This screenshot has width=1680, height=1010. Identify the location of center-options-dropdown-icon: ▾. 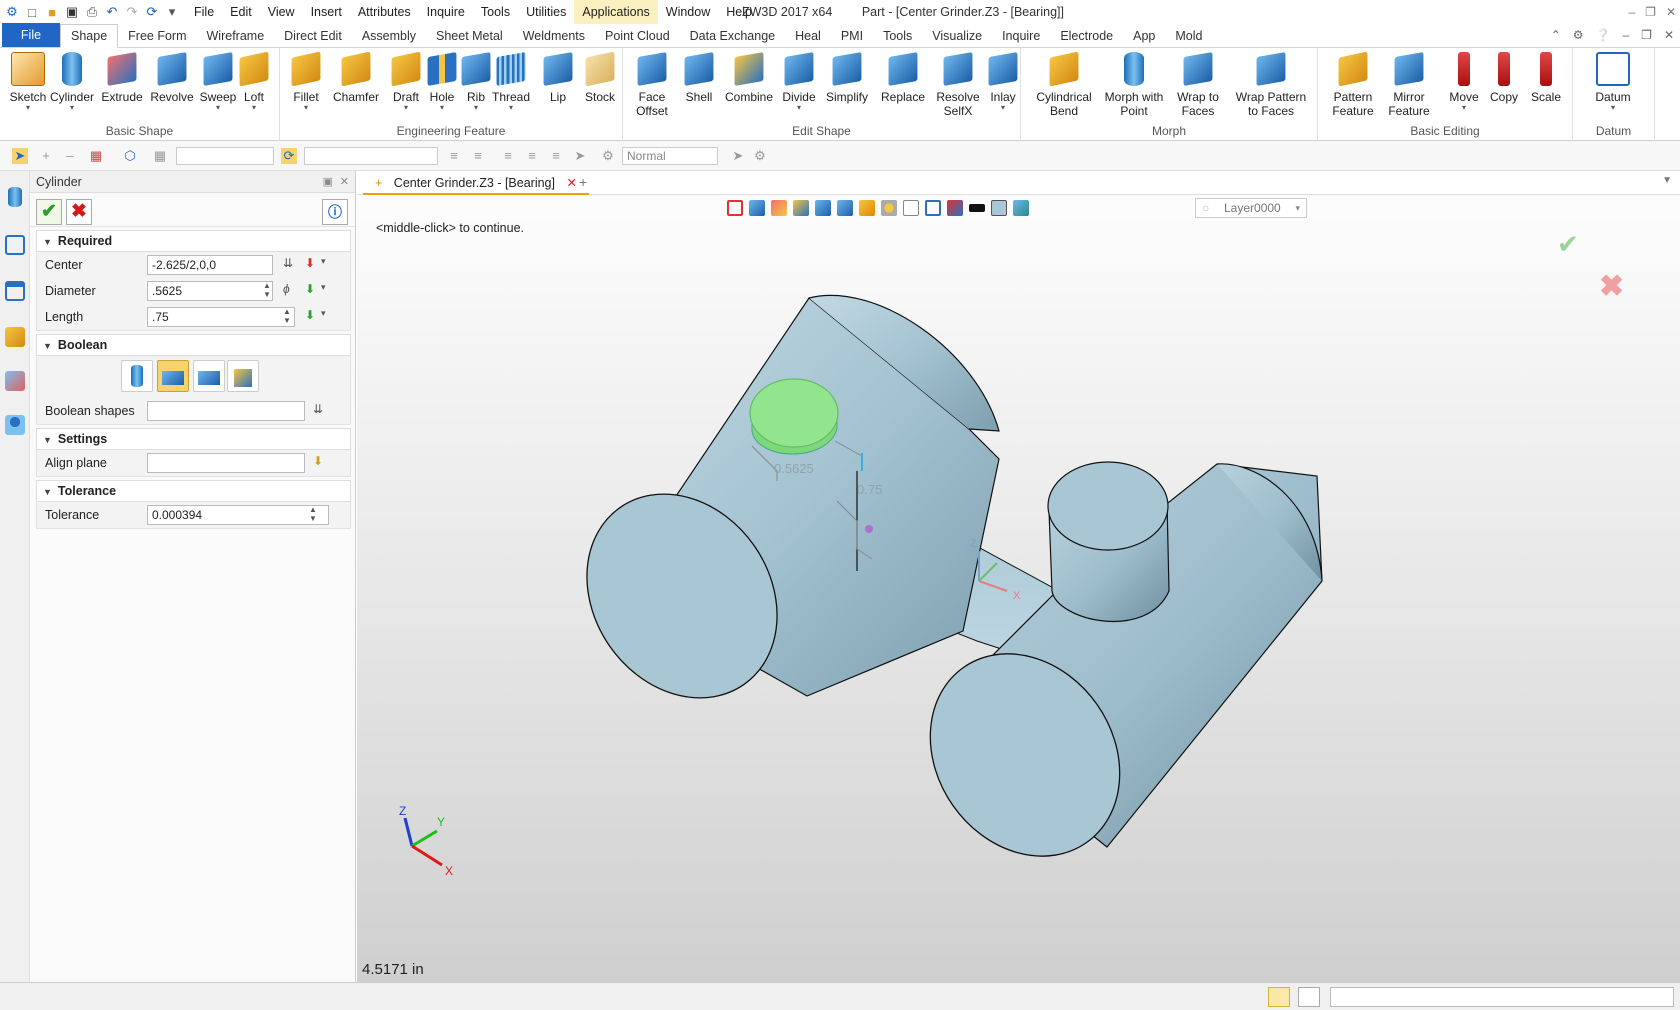
(323, 261).